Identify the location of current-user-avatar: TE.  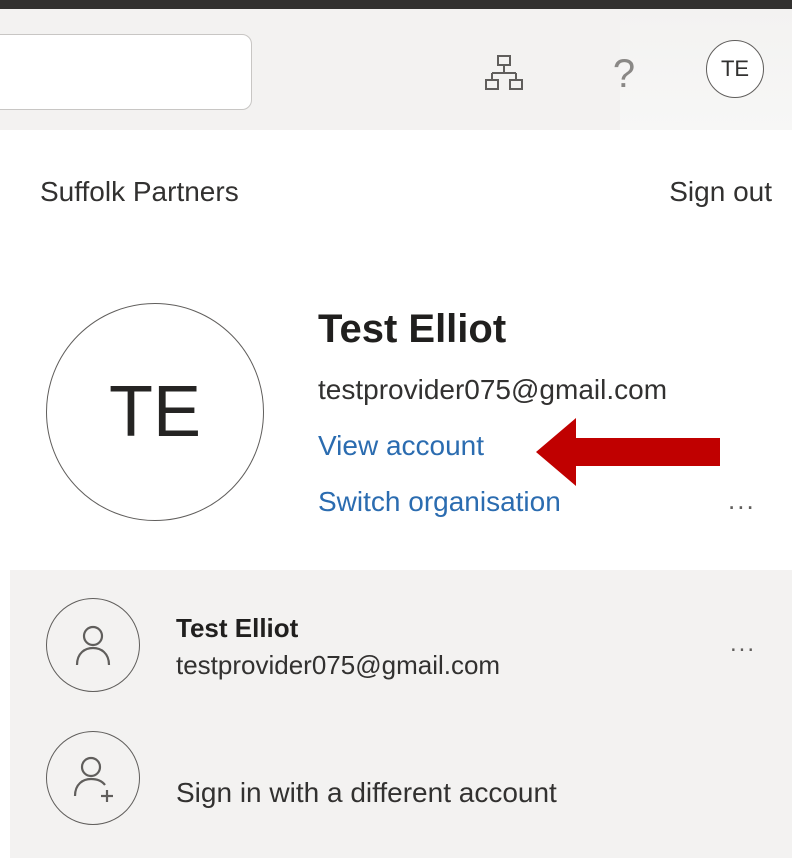
(155, 412).